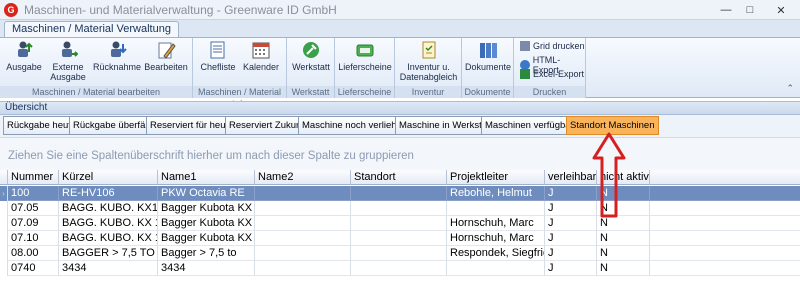  Describe the element at coordinates (108, 253) in the screenshot. I see `cell-kuerzel: BAGGER > 7,5 TO` at that location.